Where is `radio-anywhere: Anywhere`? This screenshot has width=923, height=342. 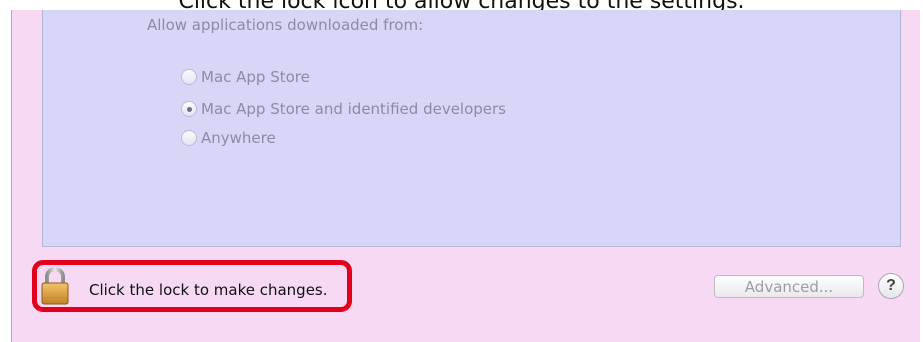 radio-anywhere: Anywhere is located at coordinates (228, 138).